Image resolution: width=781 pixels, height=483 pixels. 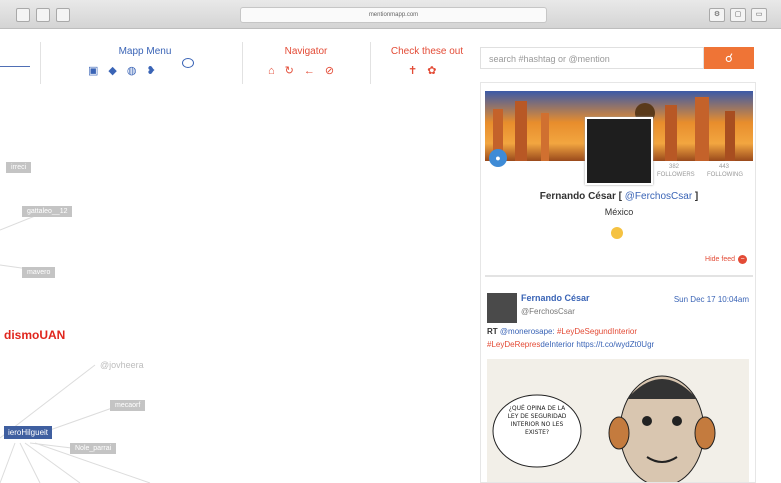 What do you see at coordinates (75, 346) in the screenshot?
I see `graph-edges` at bounding box center [75, 346].